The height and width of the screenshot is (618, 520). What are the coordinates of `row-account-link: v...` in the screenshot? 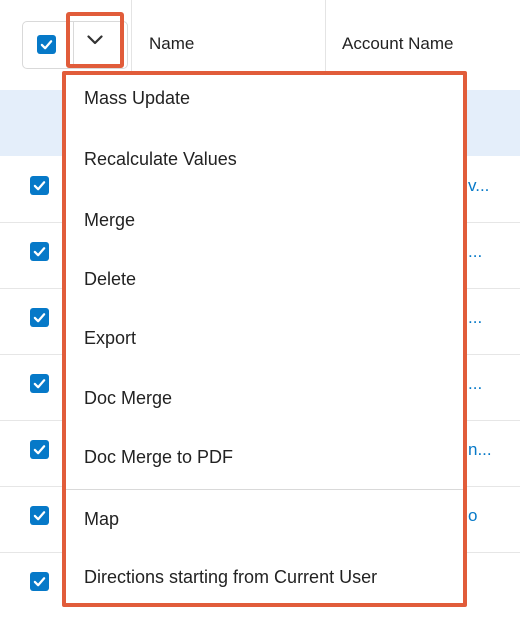 It's located at (478, 186).